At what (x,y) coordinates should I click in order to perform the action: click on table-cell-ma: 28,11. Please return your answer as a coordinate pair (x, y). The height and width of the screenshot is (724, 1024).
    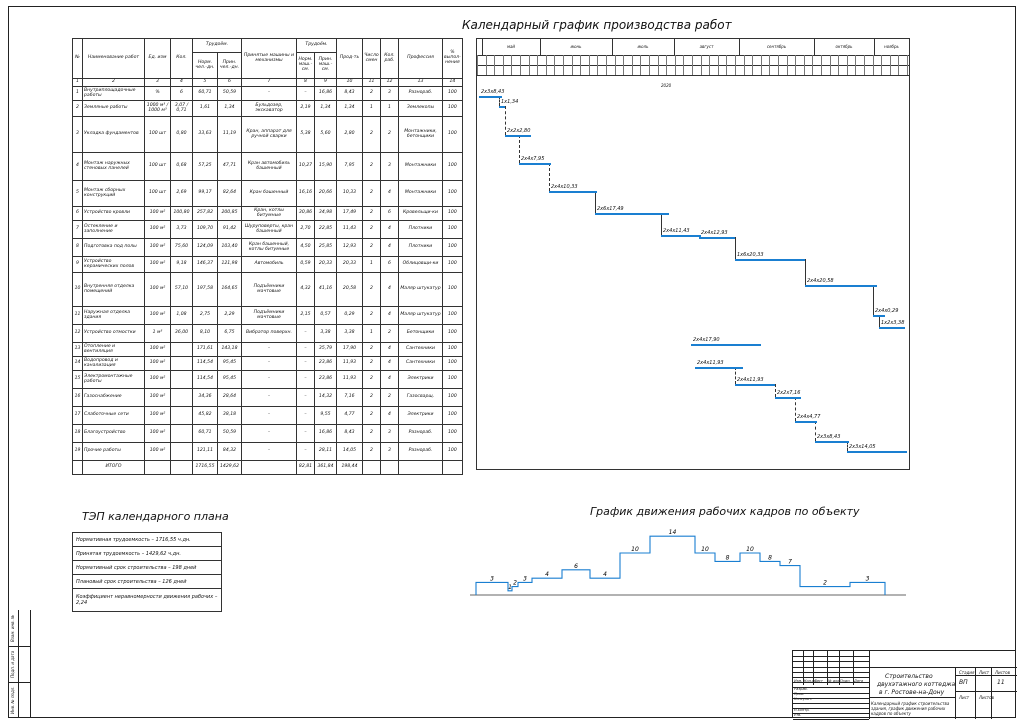
    Looking at the image, I should click on (325, 451).